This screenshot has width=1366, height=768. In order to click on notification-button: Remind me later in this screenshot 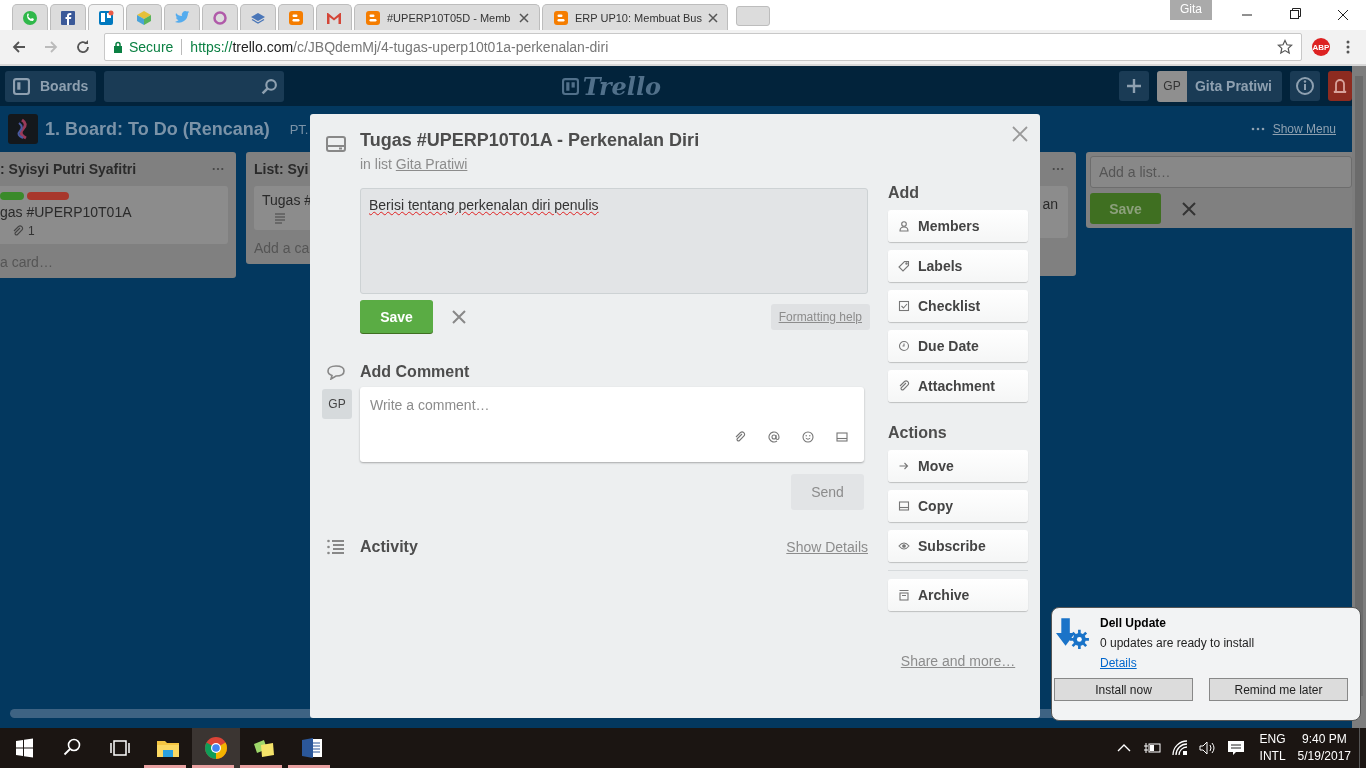, I will do `click(1278, 689)`.